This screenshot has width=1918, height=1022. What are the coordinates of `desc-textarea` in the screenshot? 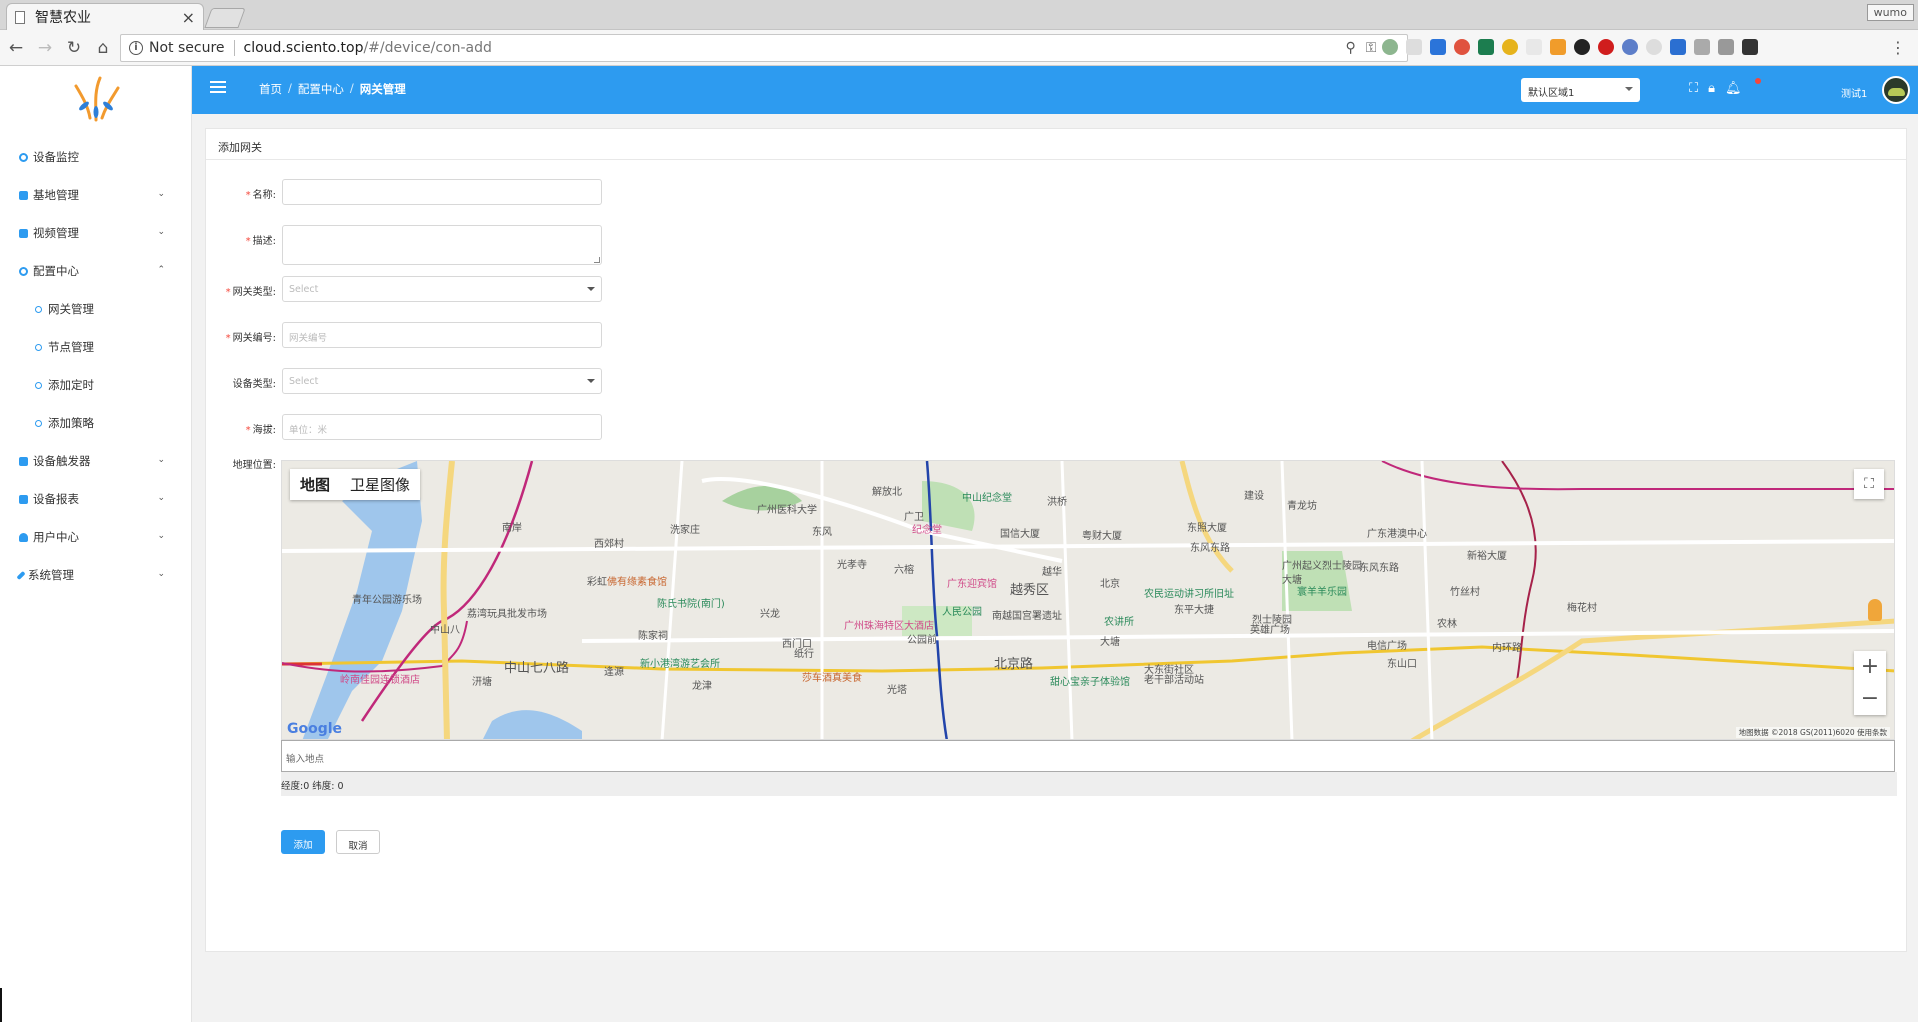 It's located at (442, 245).